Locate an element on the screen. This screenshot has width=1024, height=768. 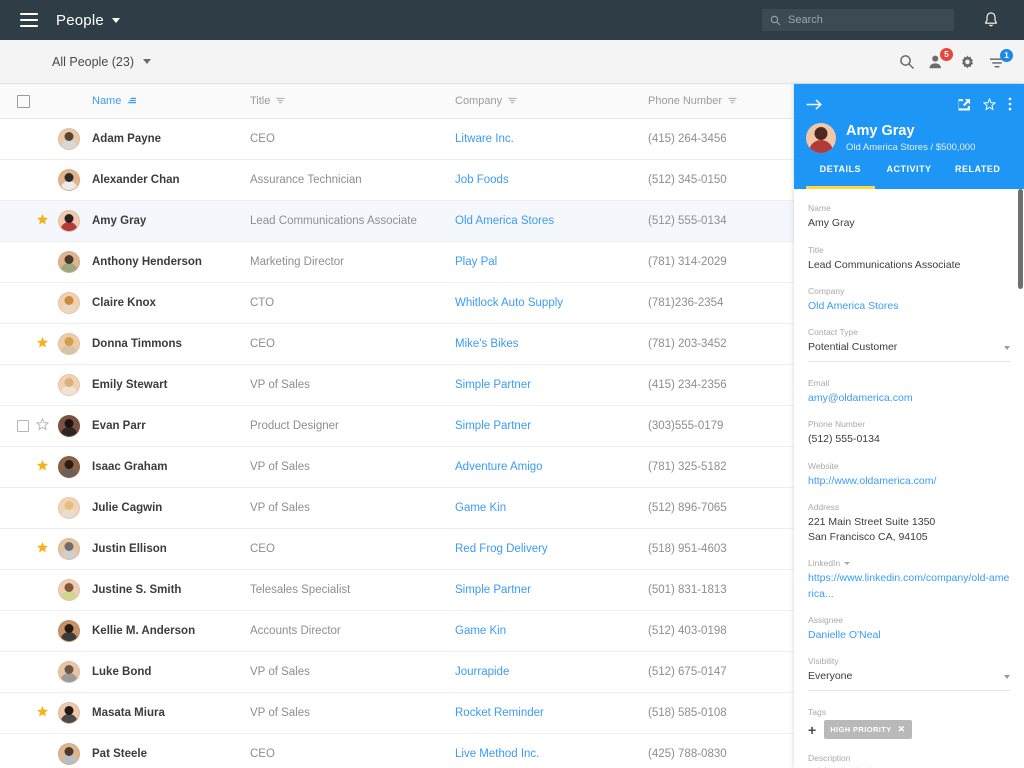
field-linkedin-label: LinkedIn is located at coordinates (824, 563).